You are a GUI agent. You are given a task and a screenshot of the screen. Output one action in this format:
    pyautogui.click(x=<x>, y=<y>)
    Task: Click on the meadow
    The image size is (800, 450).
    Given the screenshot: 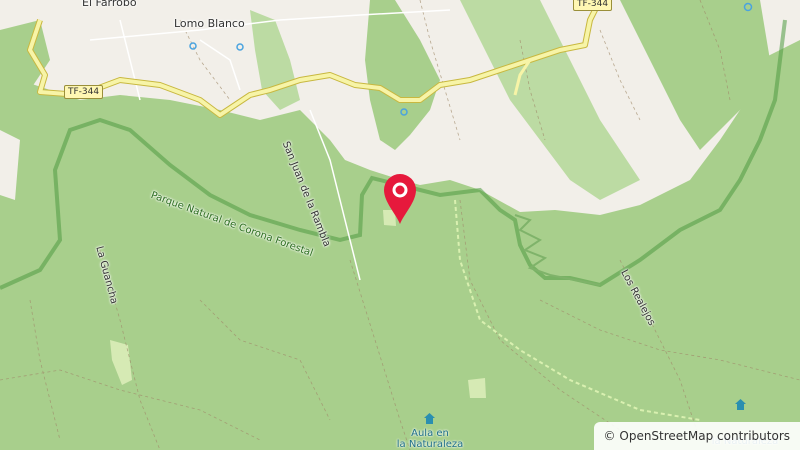 What is the action you would take?
    pyautogui.click(x=477, y=388)
    